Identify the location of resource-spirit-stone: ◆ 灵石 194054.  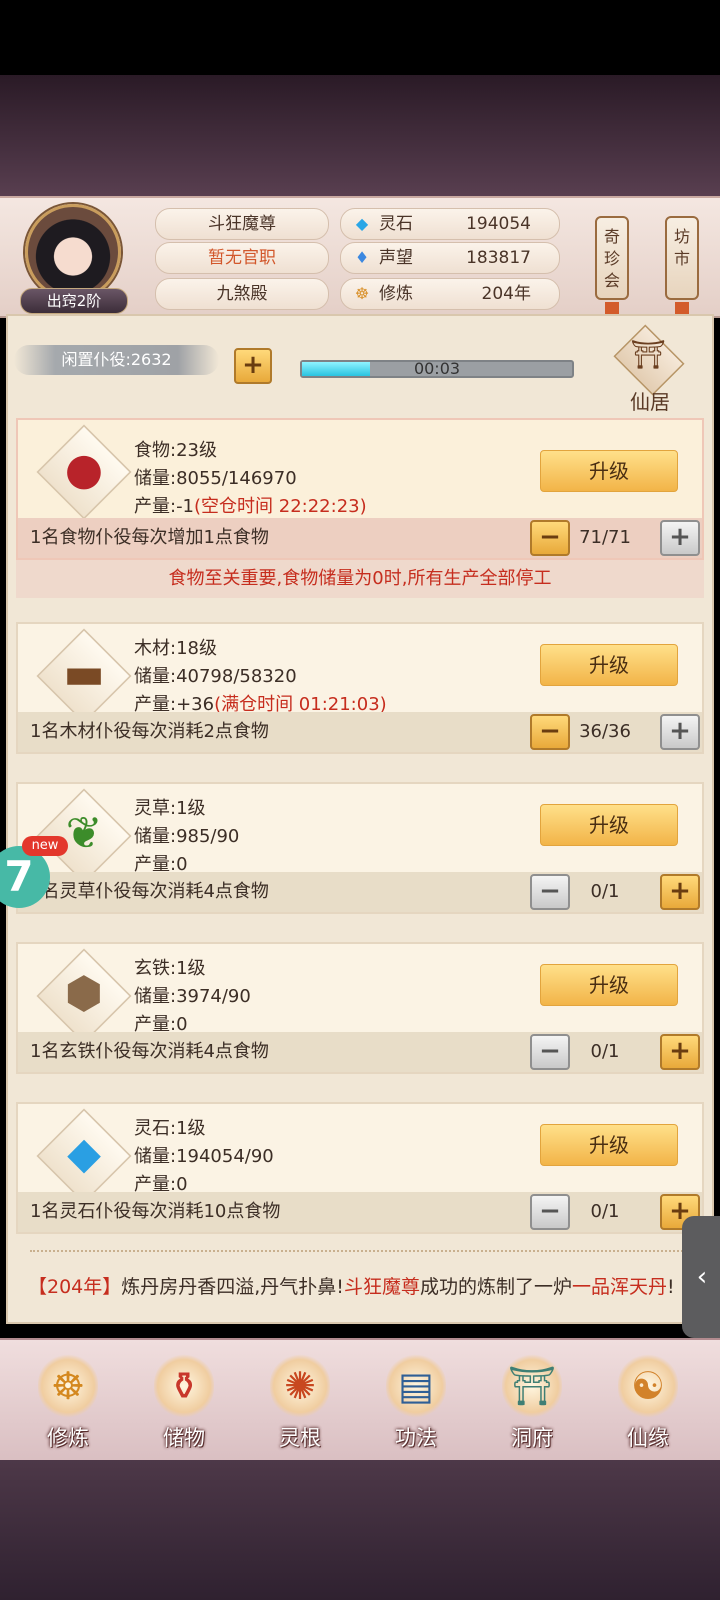
(450, 224).